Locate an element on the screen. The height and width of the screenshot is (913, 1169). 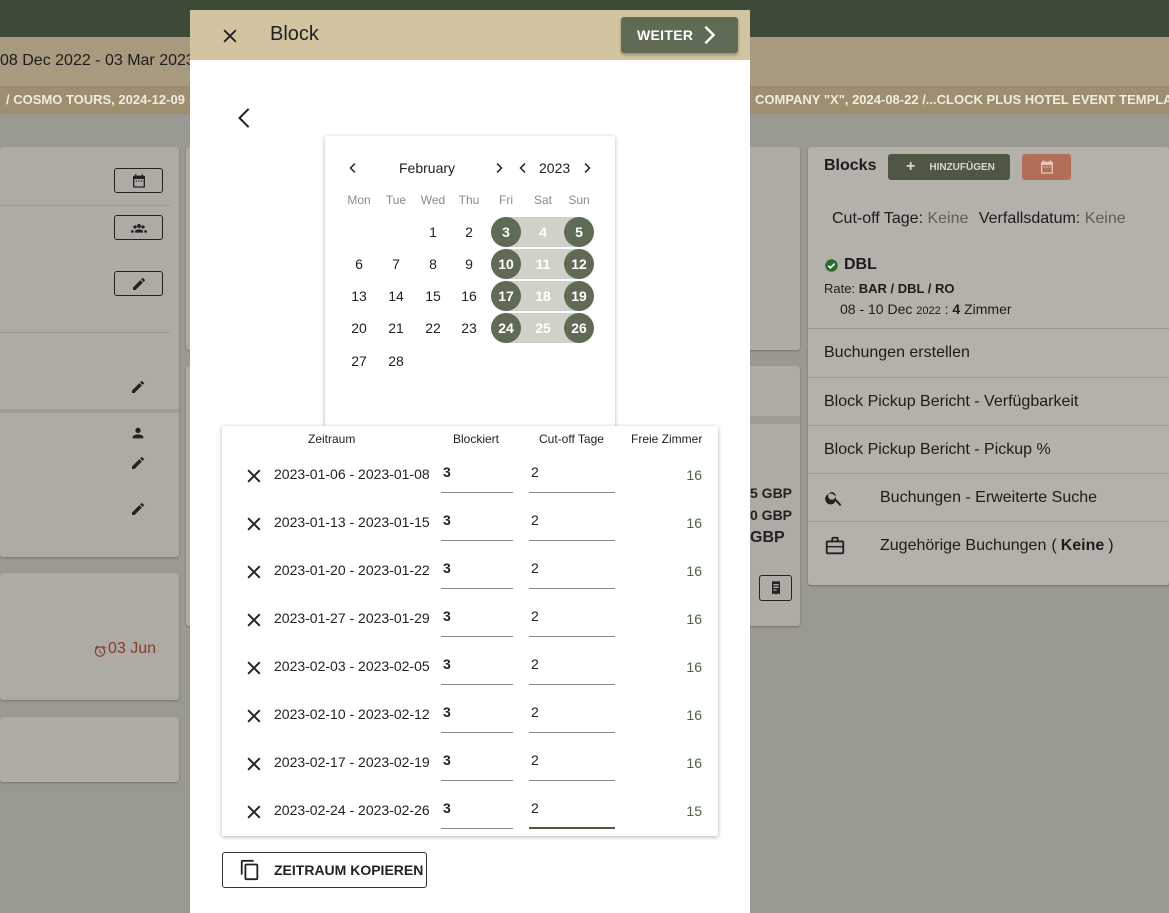
calendar-day: 7 is located at coordinates (396, 264).